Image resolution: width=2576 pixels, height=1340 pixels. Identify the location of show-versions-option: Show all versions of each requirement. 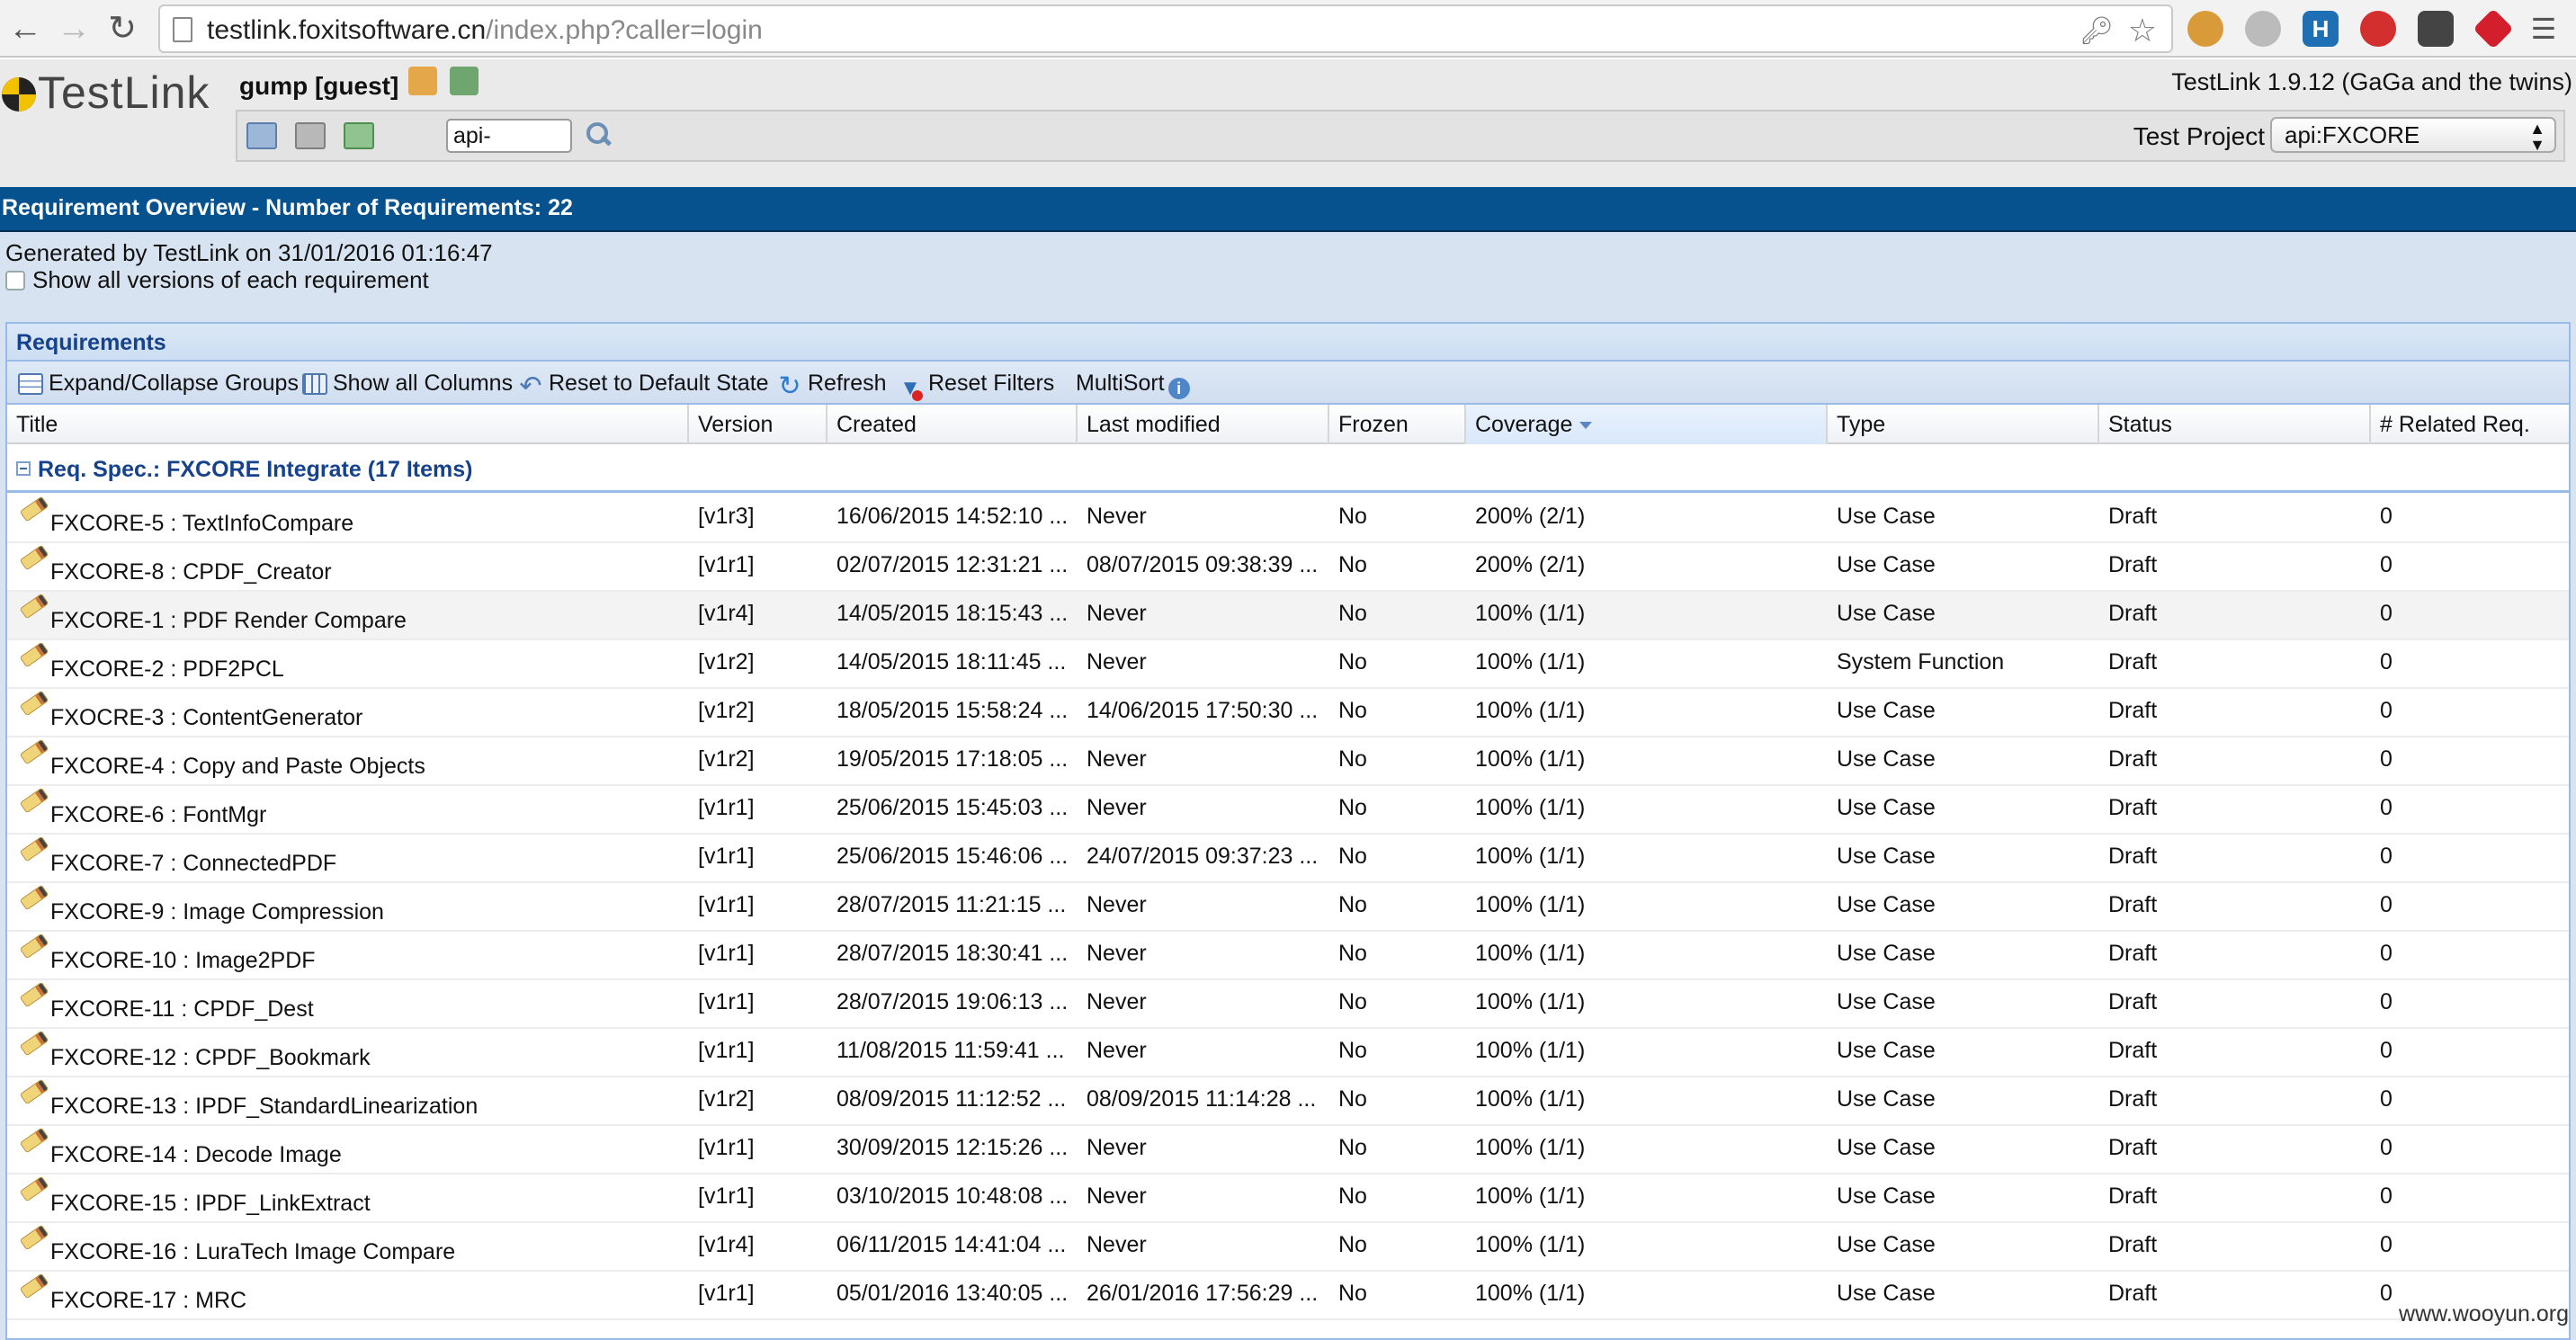
(217, 280).